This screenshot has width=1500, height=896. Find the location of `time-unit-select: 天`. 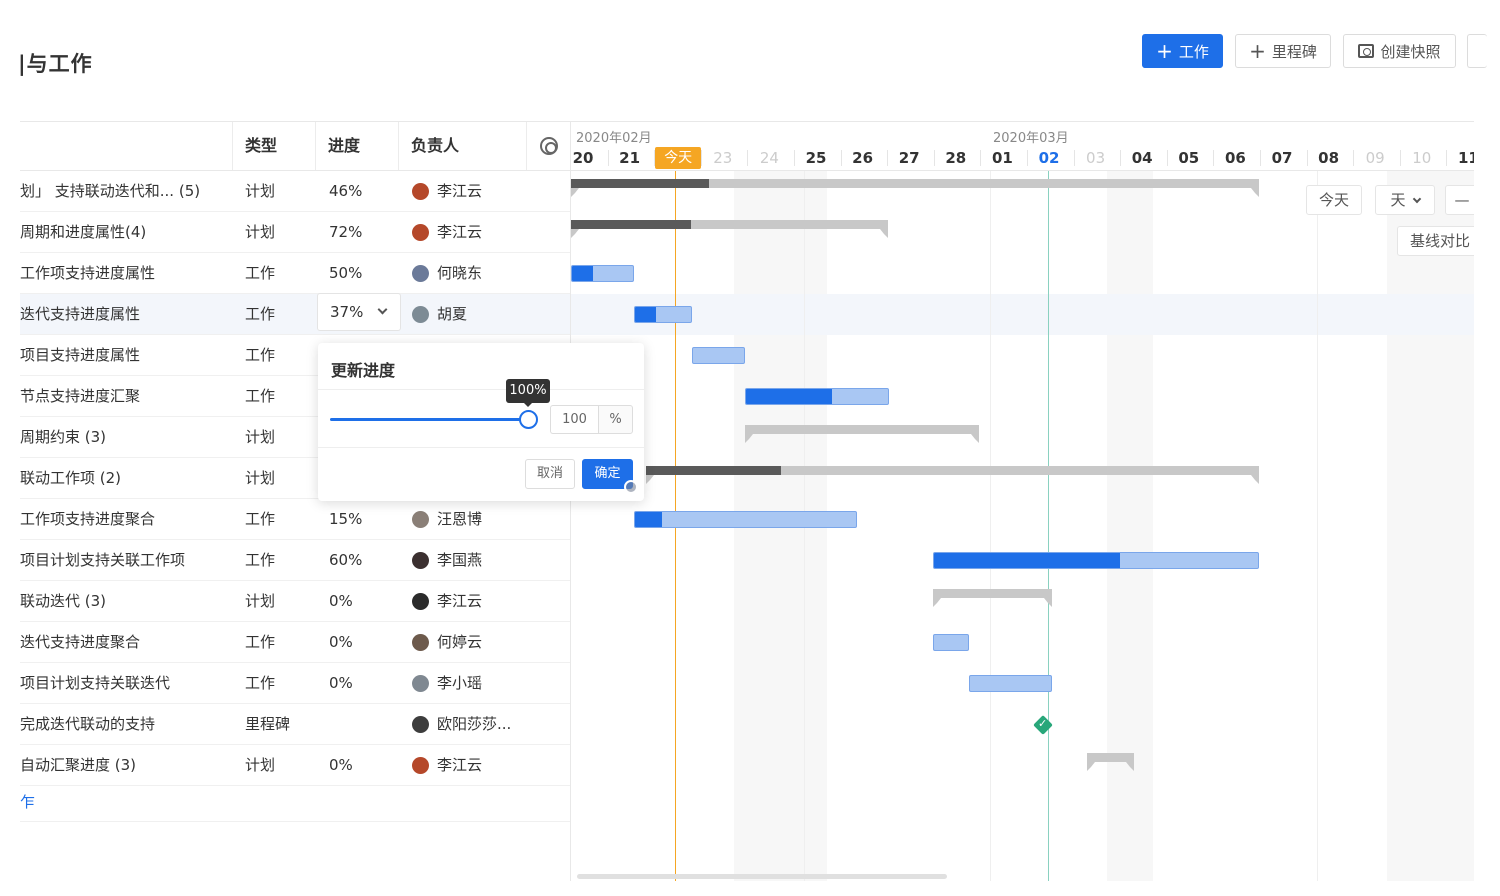

time-unit-select: 天 is located at coordinates (1405, 200).